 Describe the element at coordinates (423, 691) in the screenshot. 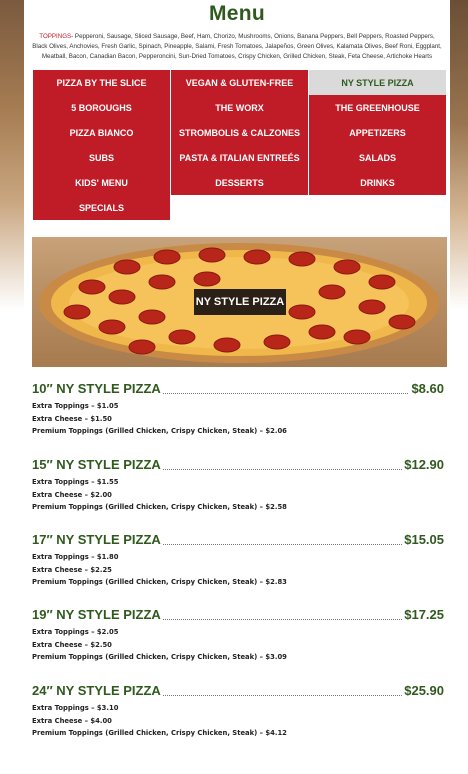

I see `item-price: $25.90` at that location.